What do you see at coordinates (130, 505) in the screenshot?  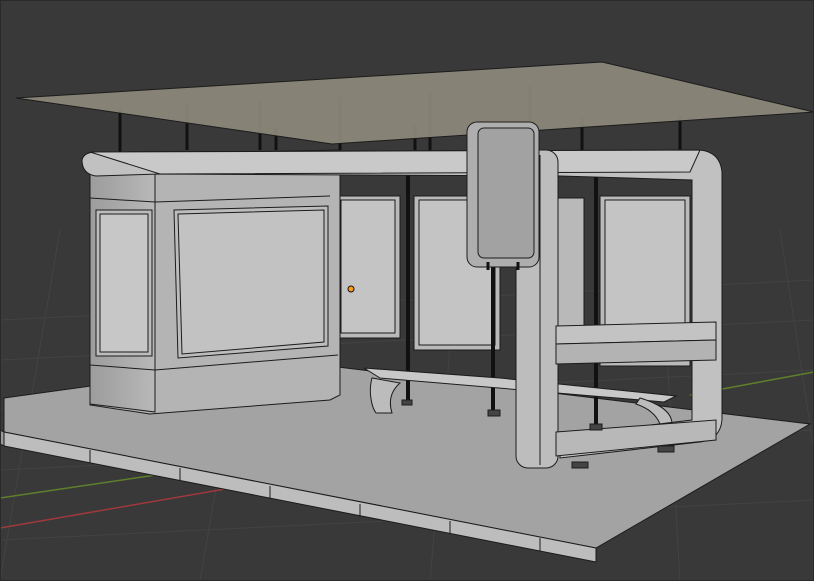 I see `x-axis-line` at bounding box center [130, 505].